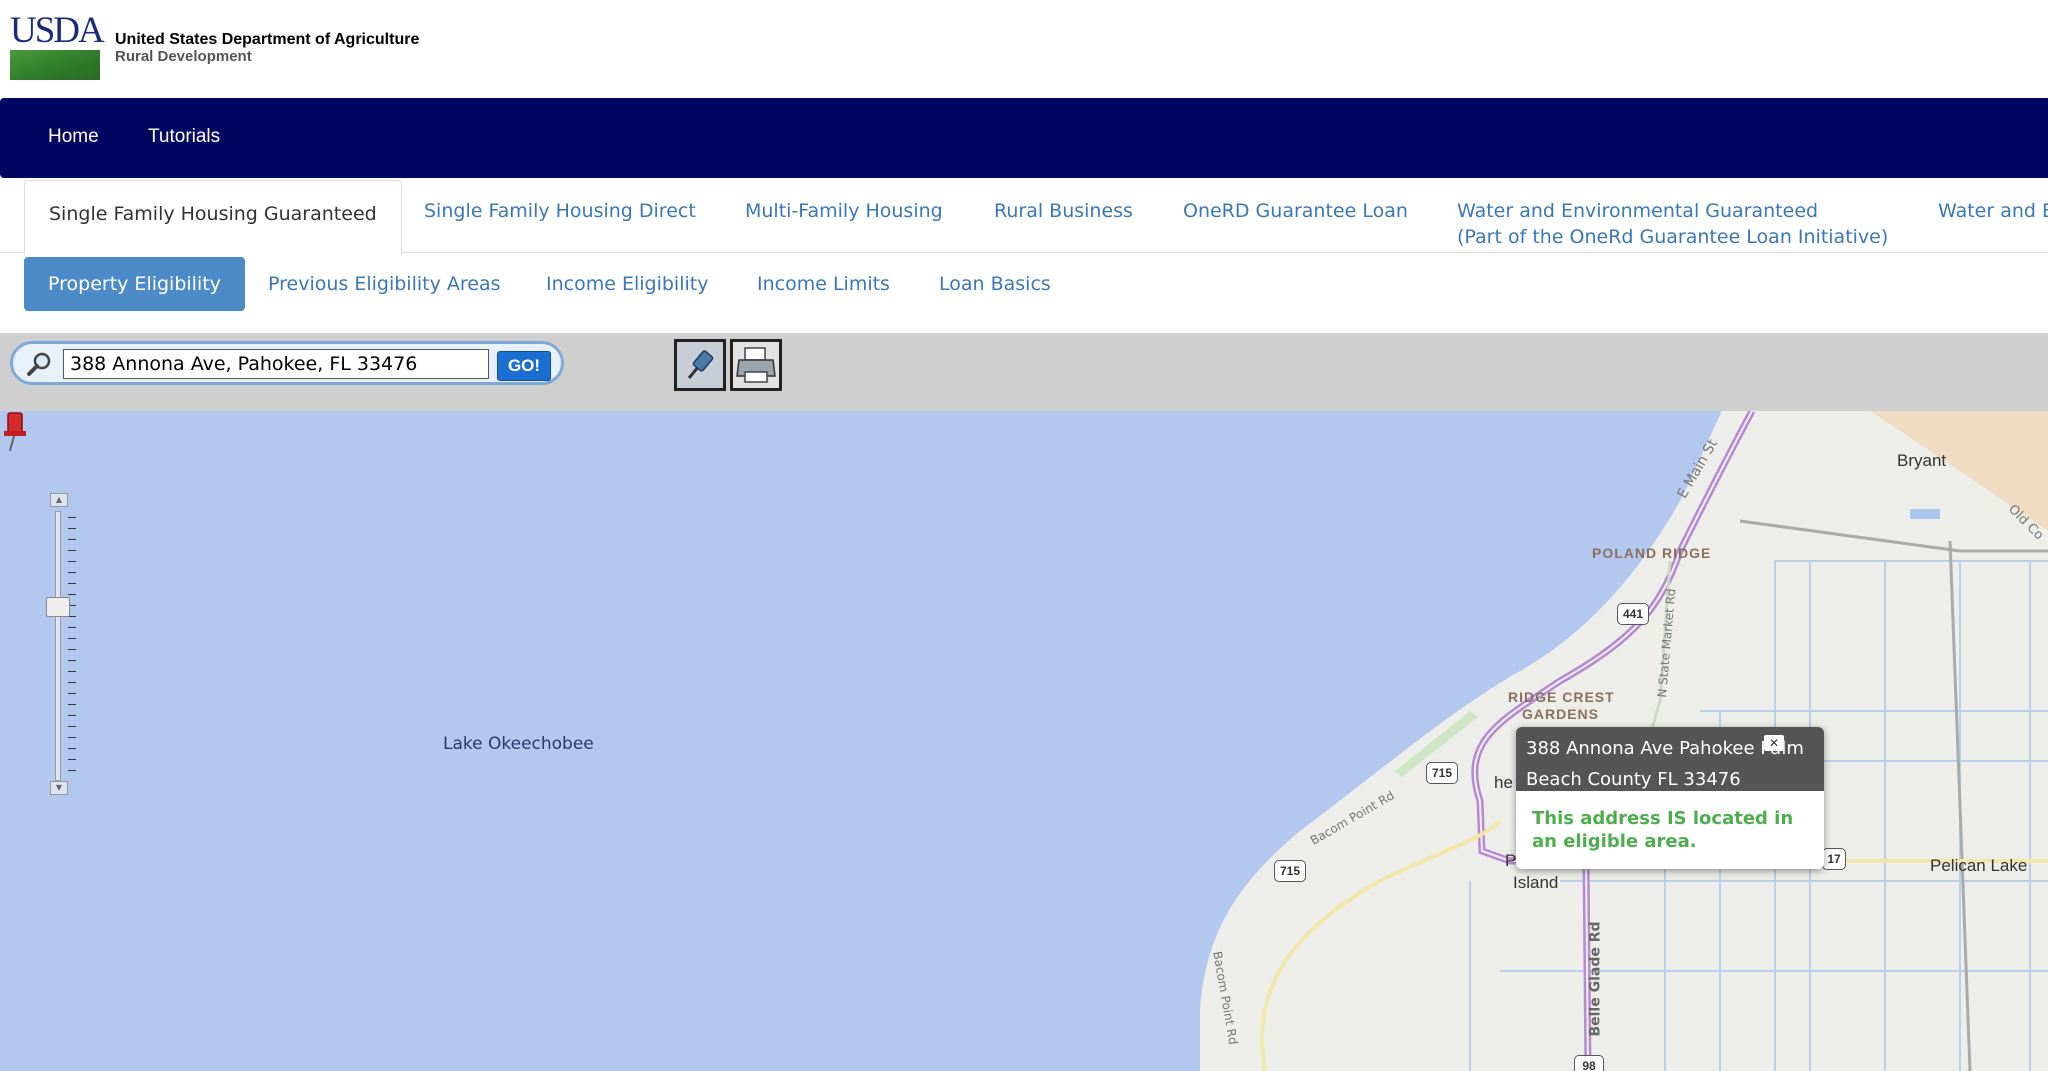 Image resolution: width=2048 pixels, height=1071 pixels. Describe the element at coordinates (58, 607) in the screenshot. I see `zoom-thumb` at that location.